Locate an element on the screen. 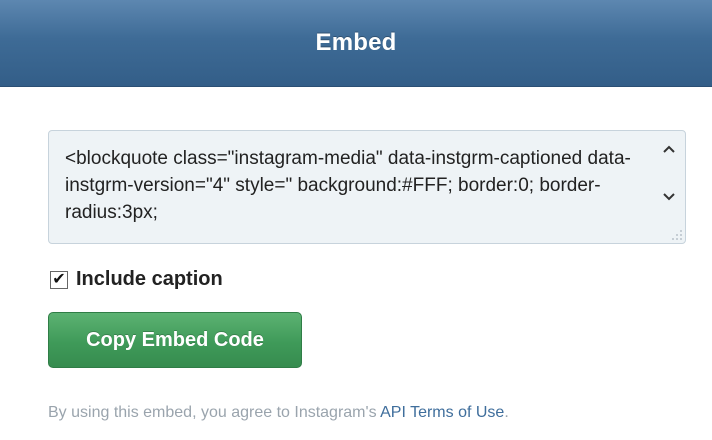  modal-title: Embed is located at coordinates (356, 42).